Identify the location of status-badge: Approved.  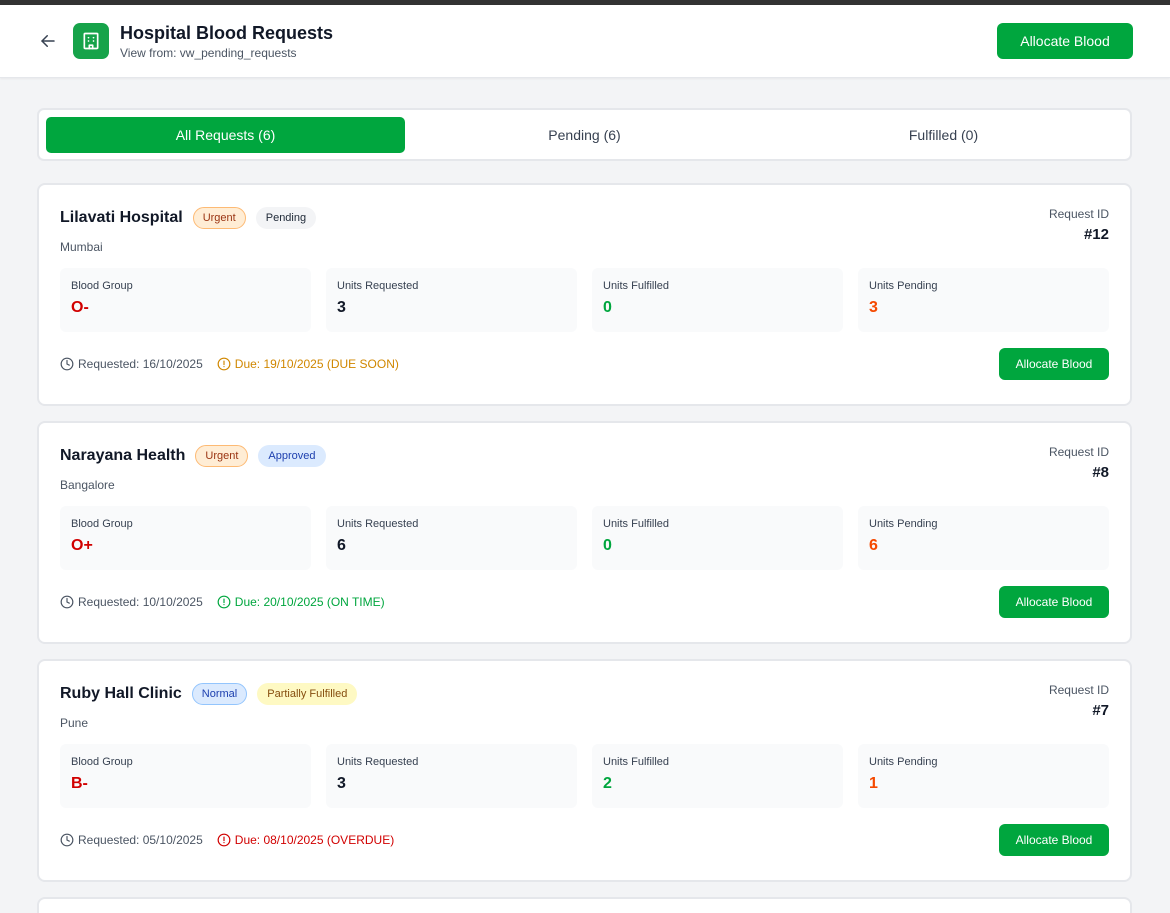
(292, 456).